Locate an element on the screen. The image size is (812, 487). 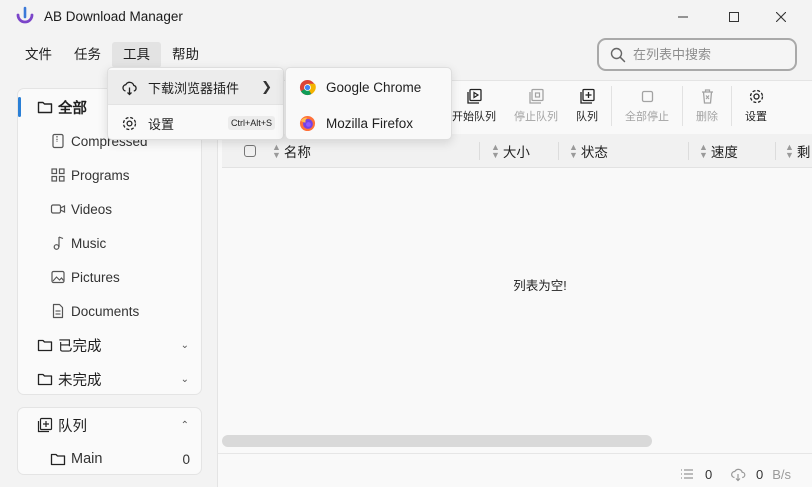
title-bar: AB Download Manager is located at coordinates (406, 17).